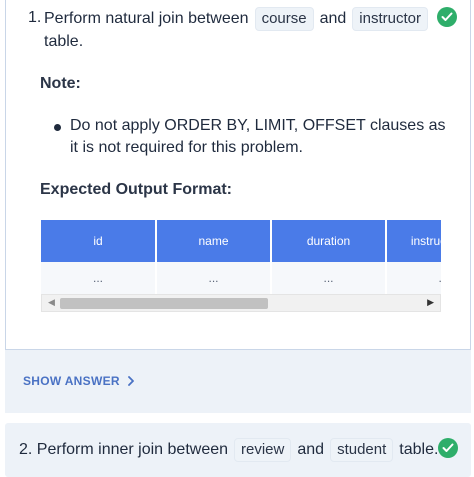  I want to click on code-instructor: instructor, so click(390, 19).